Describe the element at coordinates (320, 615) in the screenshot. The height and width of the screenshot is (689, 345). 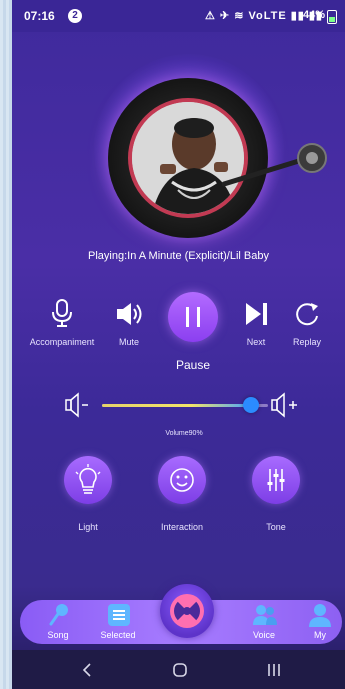
I see `profile-icon` at that location.